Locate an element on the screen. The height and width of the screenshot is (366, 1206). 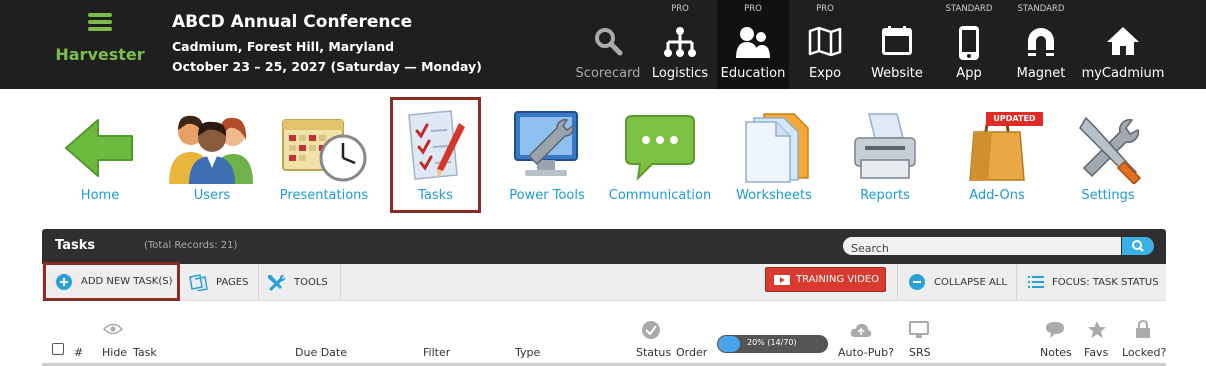
phone-icon is located at coordinates (969, 43).